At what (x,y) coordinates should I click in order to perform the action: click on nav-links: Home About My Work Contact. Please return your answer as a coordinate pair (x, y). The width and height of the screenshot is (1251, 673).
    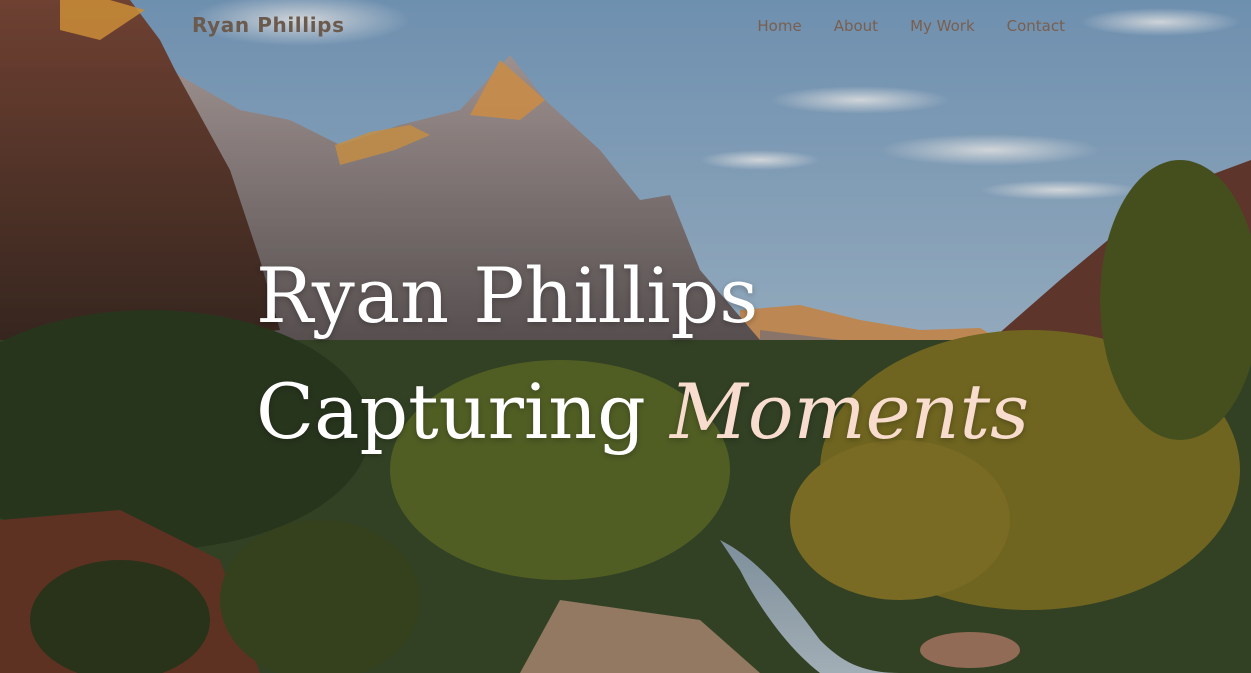
    Looking at the image, I should click on (911, 26).